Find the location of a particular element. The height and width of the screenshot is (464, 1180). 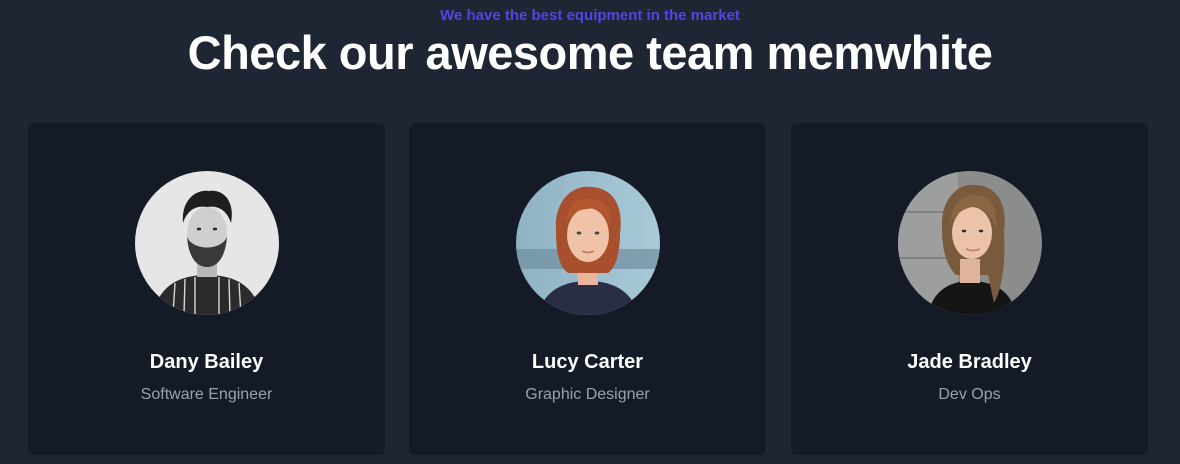

member-role: Dev Ops is located at coordinates (969, 394).